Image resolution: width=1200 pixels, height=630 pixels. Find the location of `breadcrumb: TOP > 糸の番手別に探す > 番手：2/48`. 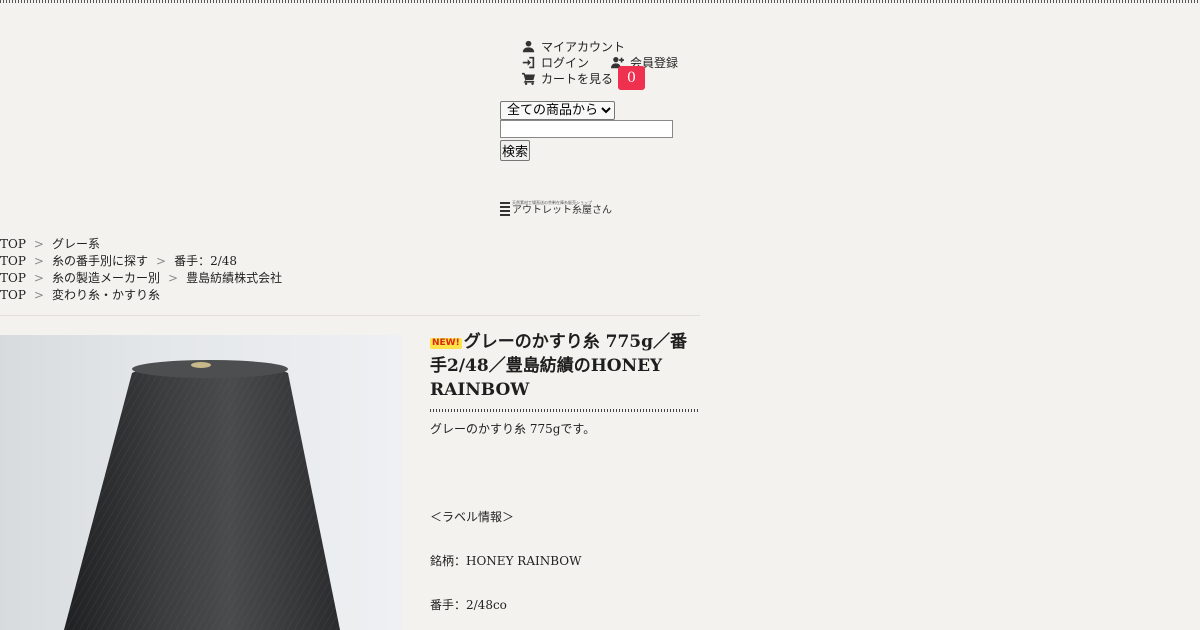

breadcrumb: TOP > 糸の番手別に探す > 番手：2/48 is located at coordinates (141, 261).